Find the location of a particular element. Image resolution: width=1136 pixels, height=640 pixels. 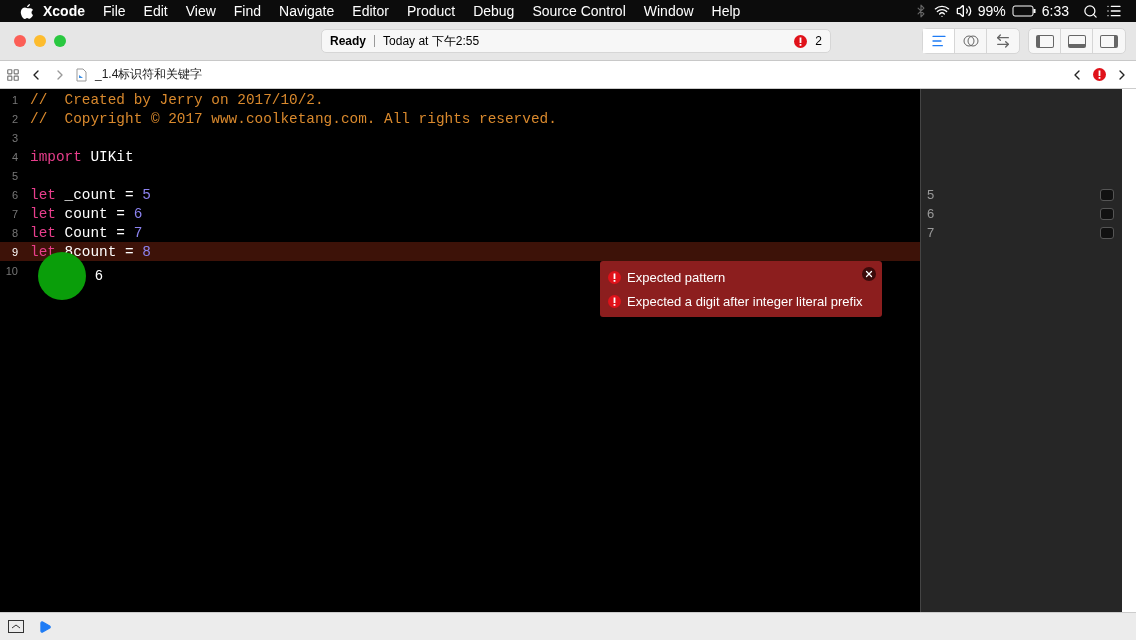

code-line: let count = 6 is located at coordinates (86, 213).